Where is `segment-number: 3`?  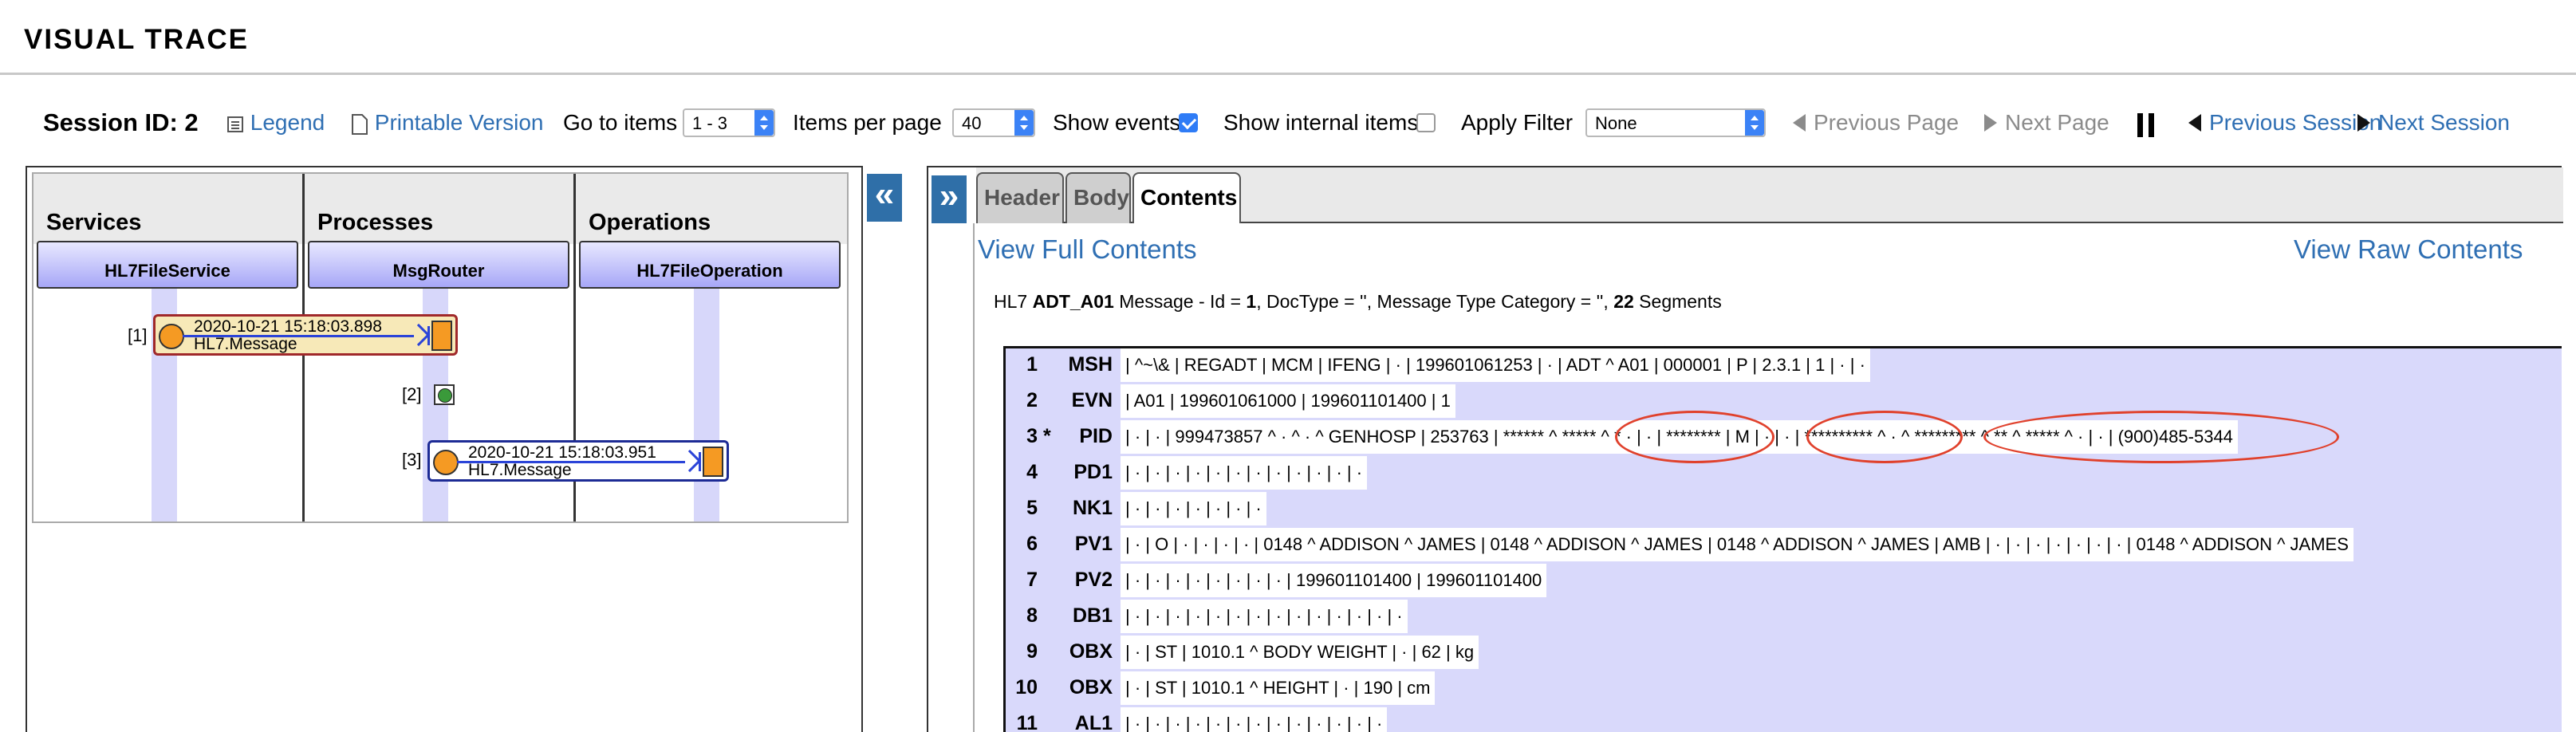 segment-number: 3 is located at coordinates (1025, 437).